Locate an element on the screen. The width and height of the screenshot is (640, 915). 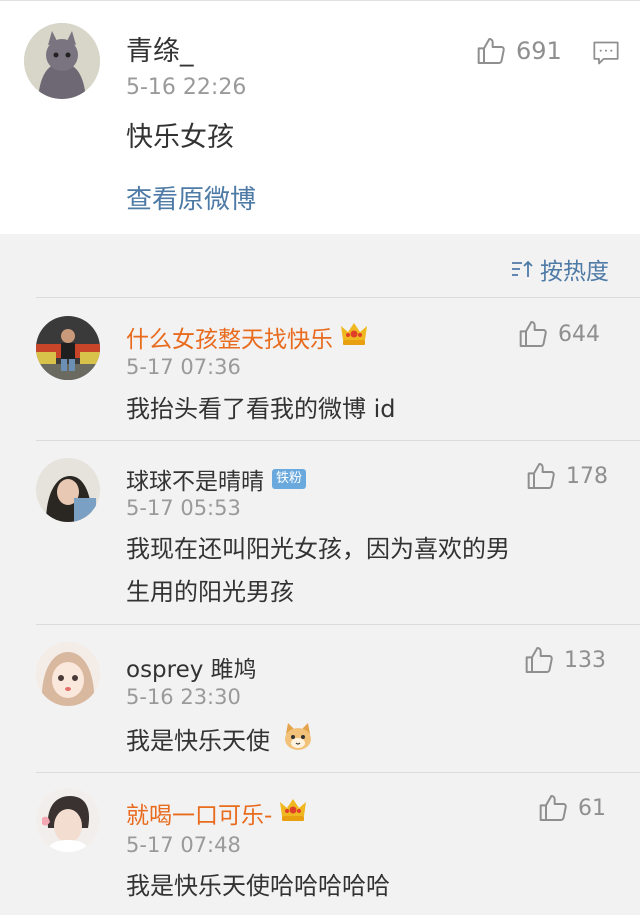
comment-text: 我现在还叫阳光女孩，因为喜欢的男 生用的阳光男孩 is located at coordinates (318, 570).